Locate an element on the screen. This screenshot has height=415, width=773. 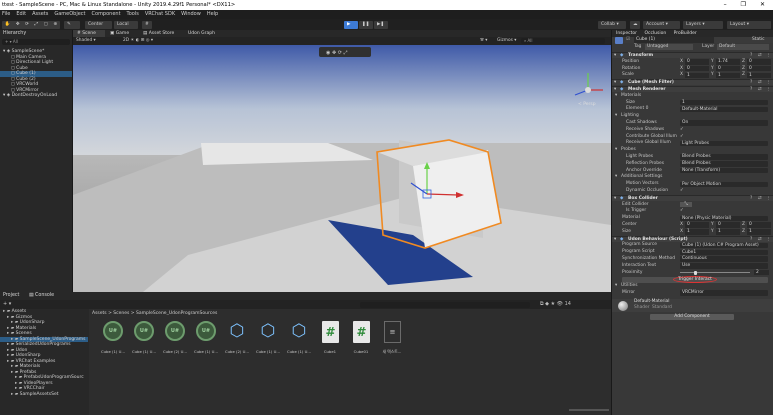
tab-asset-store: ▤ Asset Store is located at coordinates (161, 33).